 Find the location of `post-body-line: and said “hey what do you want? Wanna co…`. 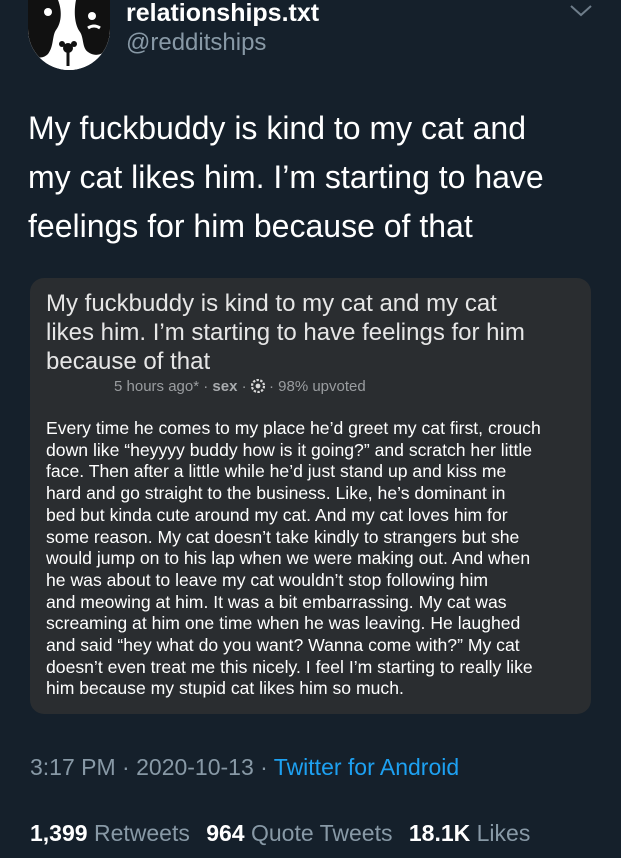

post-body-line: and said “hey what do you want? Wanna co… is located at coordinates (283, 645).